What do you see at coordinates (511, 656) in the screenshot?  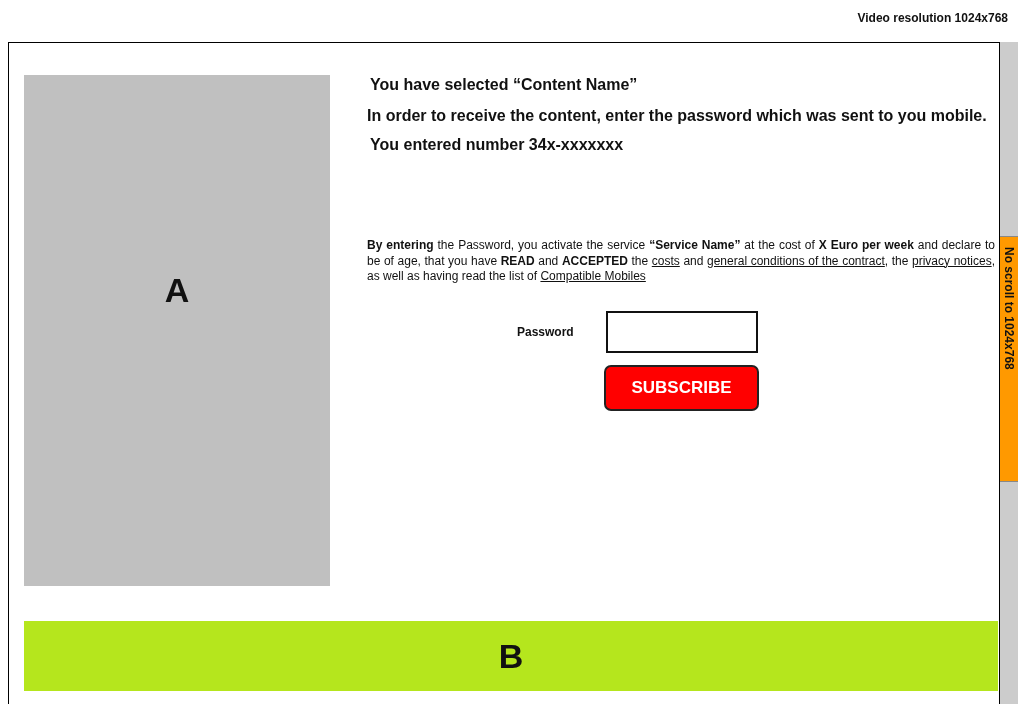 I see `banner-label: B` at bounding box center [511, 656].